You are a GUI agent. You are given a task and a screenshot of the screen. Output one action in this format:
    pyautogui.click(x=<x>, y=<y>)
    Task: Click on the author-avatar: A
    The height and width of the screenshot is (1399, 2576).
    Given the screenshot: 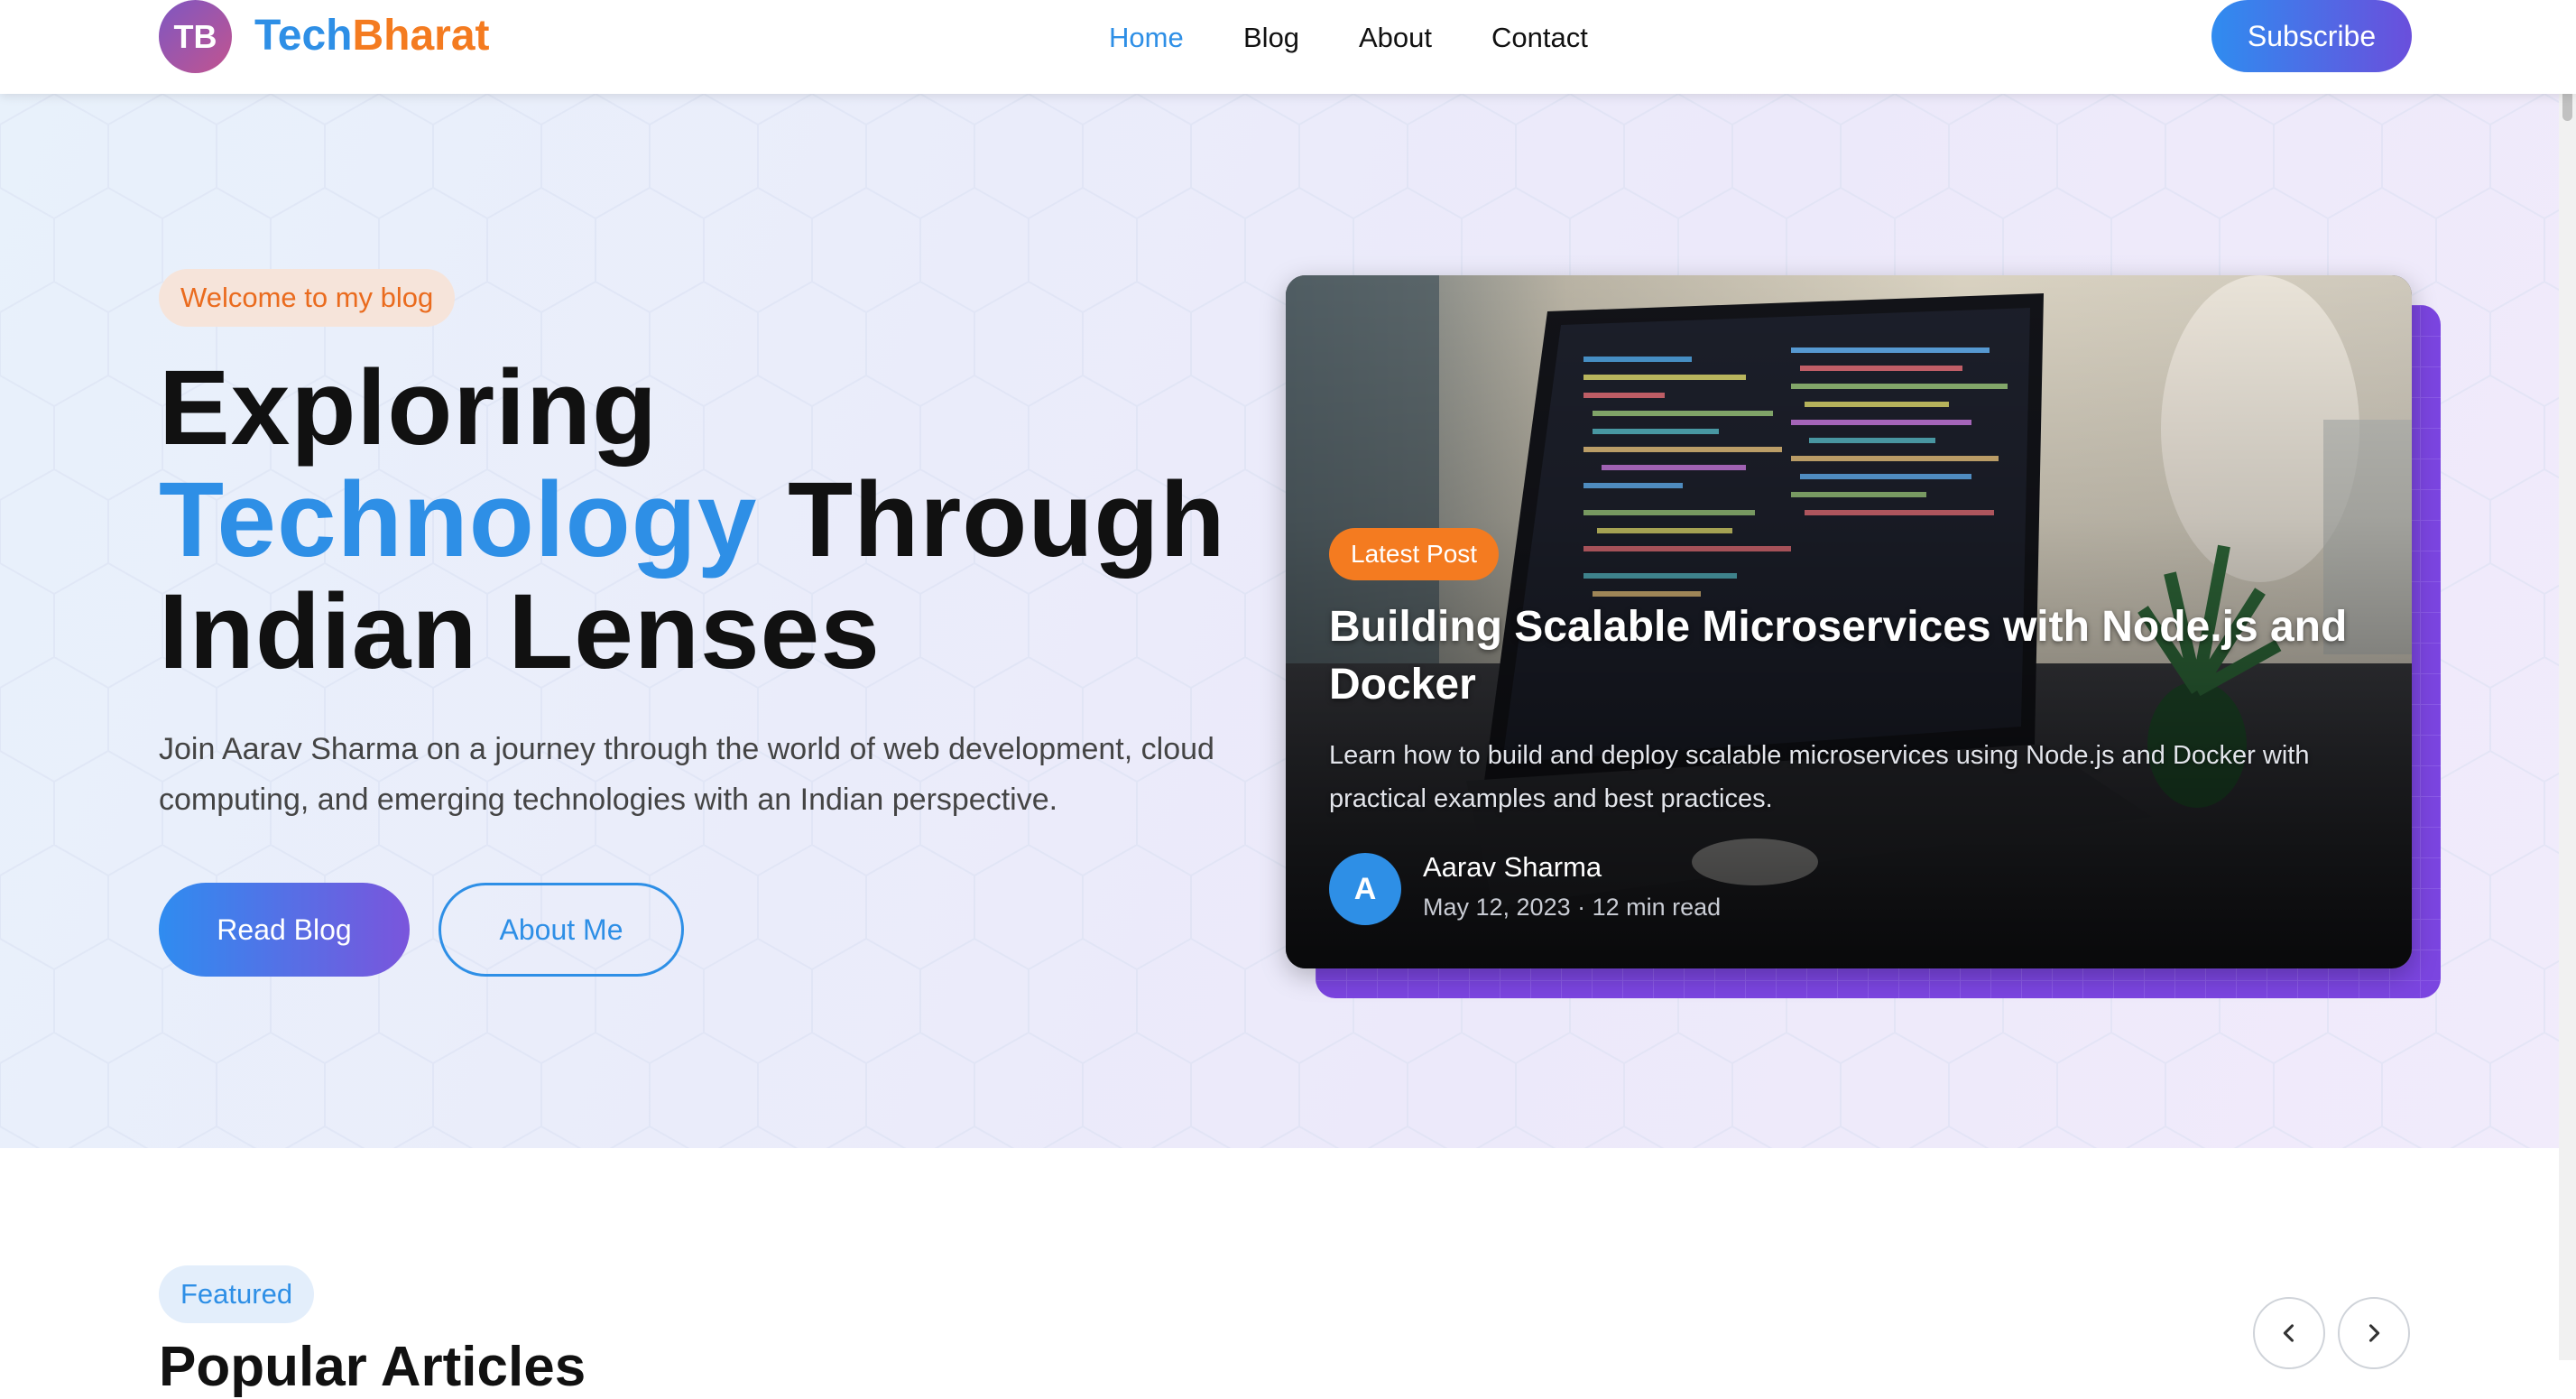 What is the action you would take?
    pyautogui.click(x=1365, y=889)
    